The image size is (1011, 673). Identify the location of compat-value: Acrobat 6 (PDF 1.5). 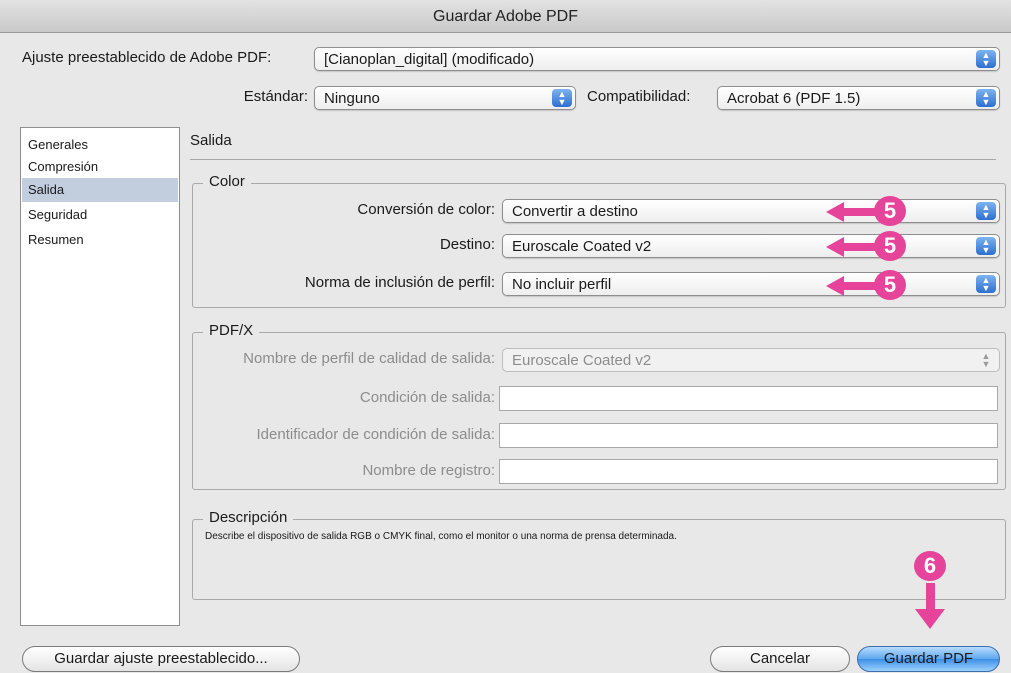
(794, 98).